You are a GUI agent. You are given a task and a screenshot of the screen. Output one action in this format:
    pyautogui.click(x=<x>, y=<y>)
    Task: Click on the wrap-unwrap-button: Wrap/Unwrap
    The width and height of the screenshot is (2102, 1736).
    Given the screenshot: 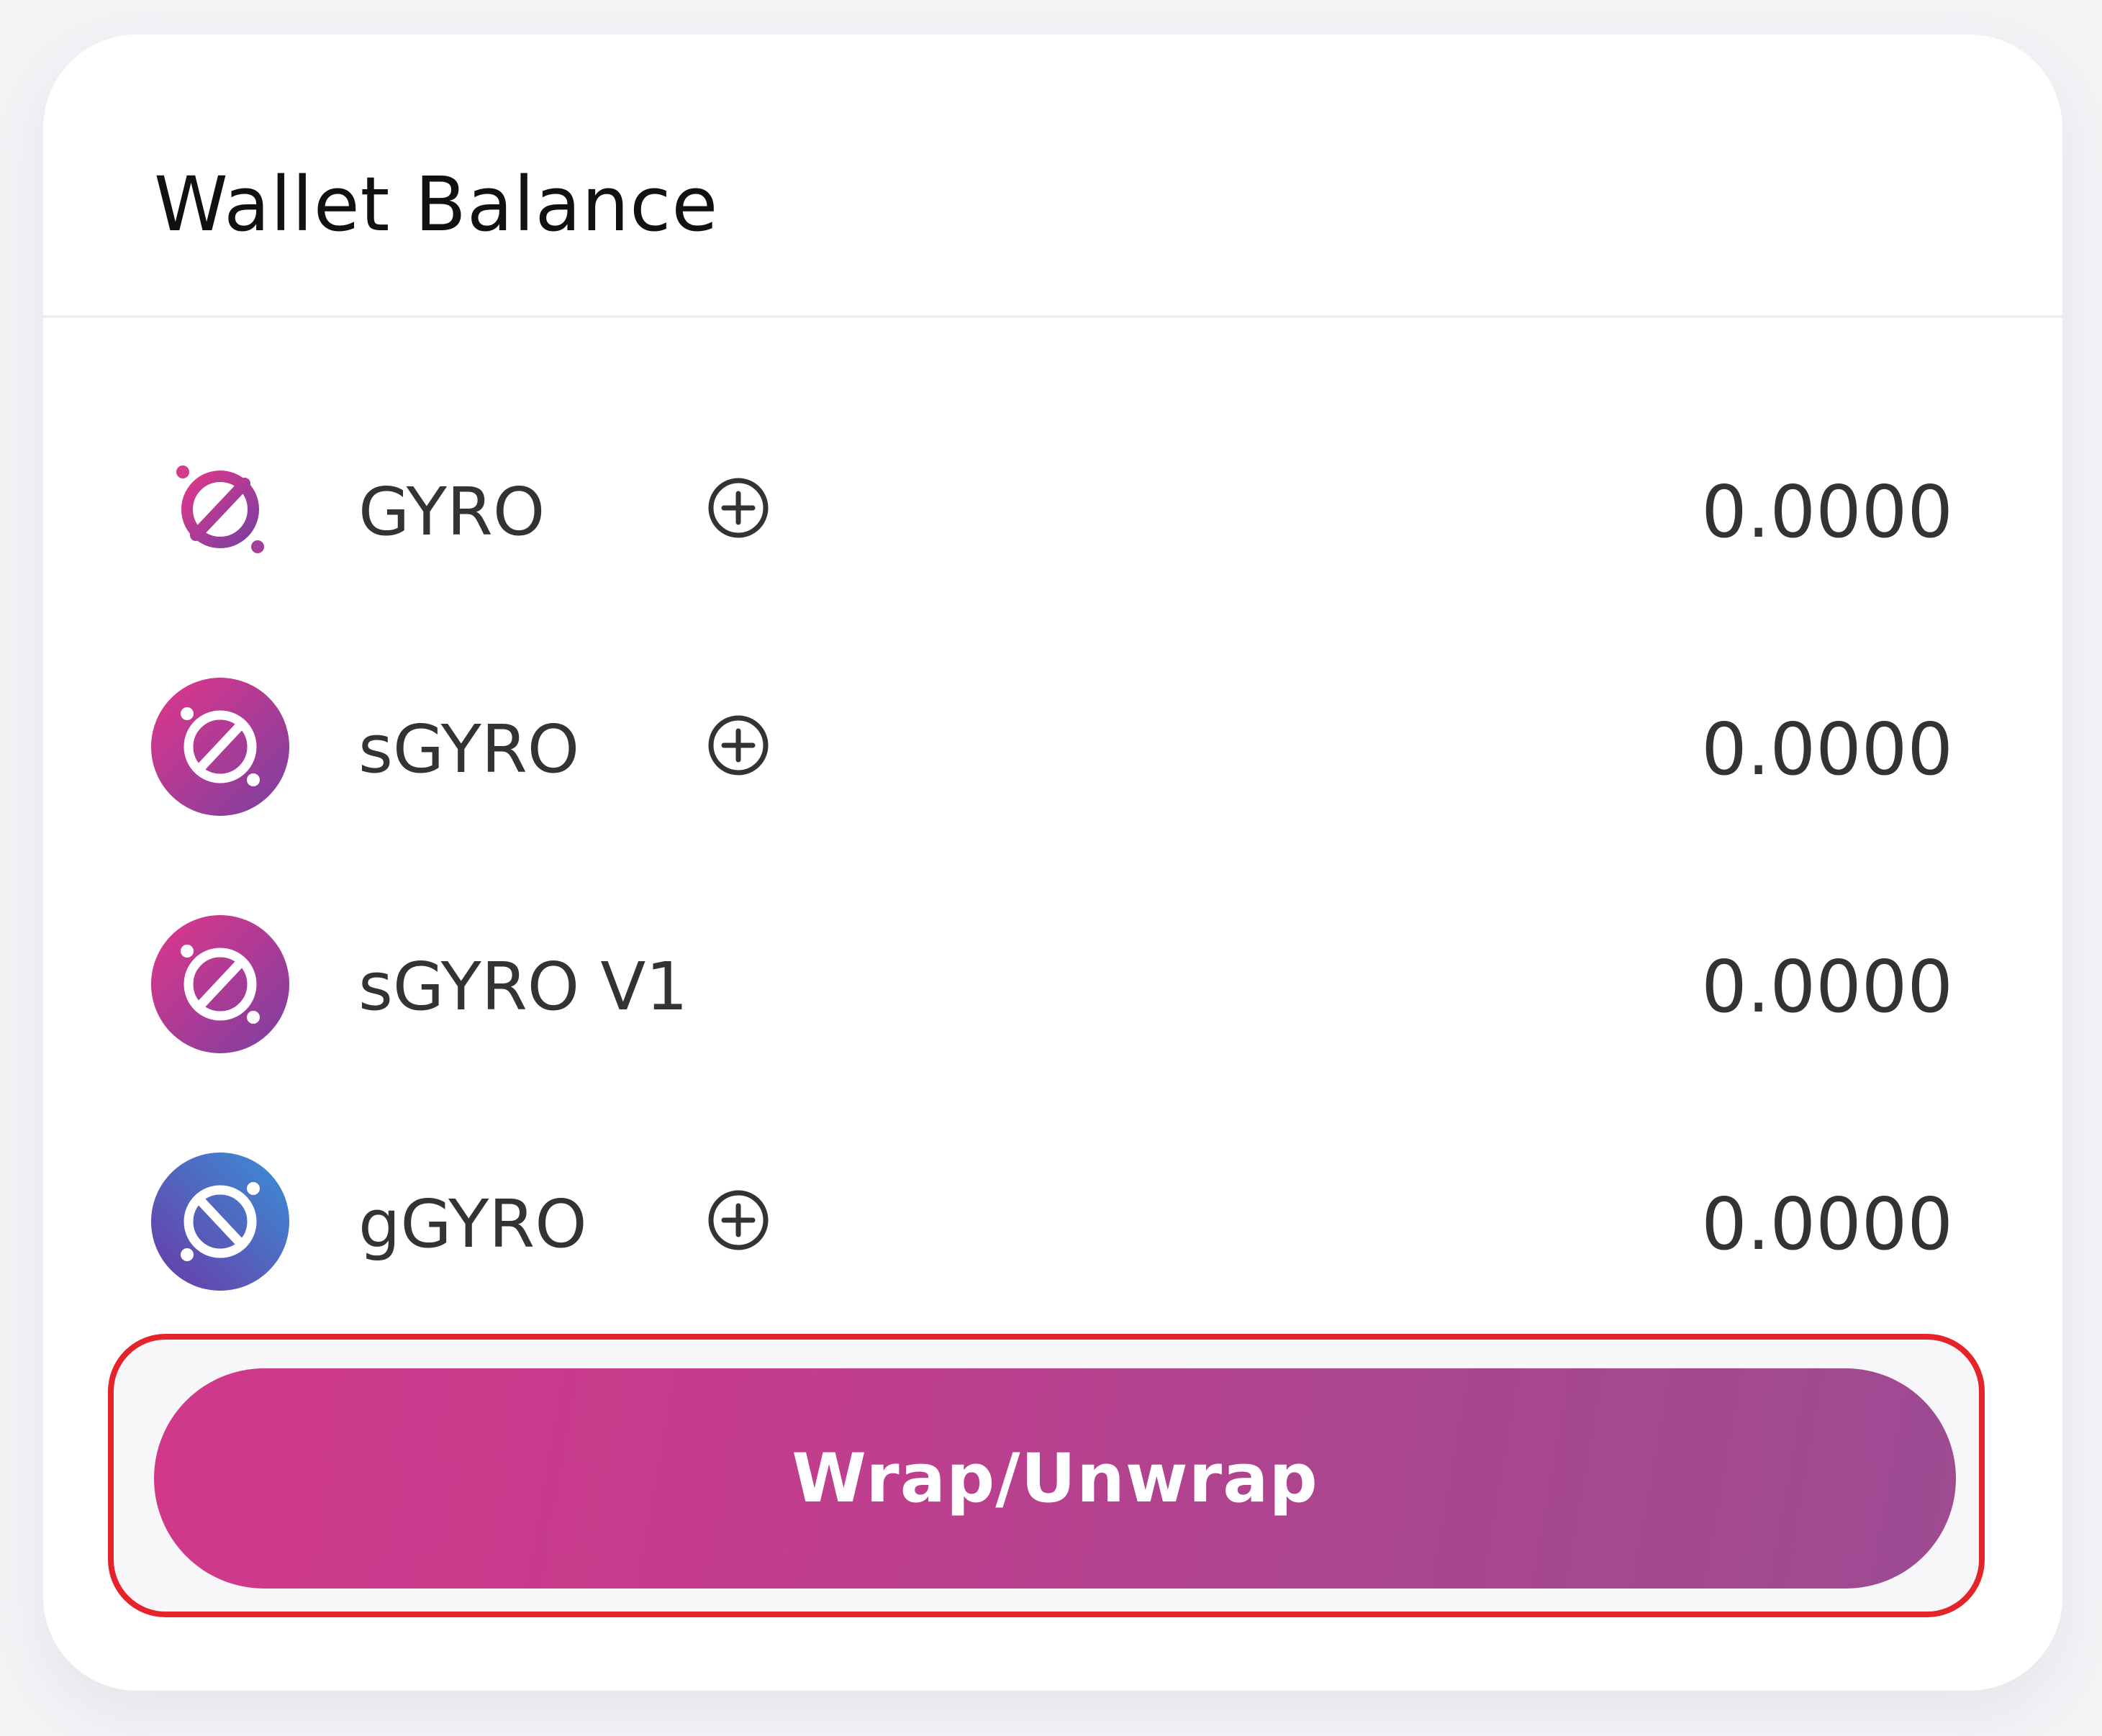 What is the action you would take?
    pyautogui.click(x=1055, y=1478)
    